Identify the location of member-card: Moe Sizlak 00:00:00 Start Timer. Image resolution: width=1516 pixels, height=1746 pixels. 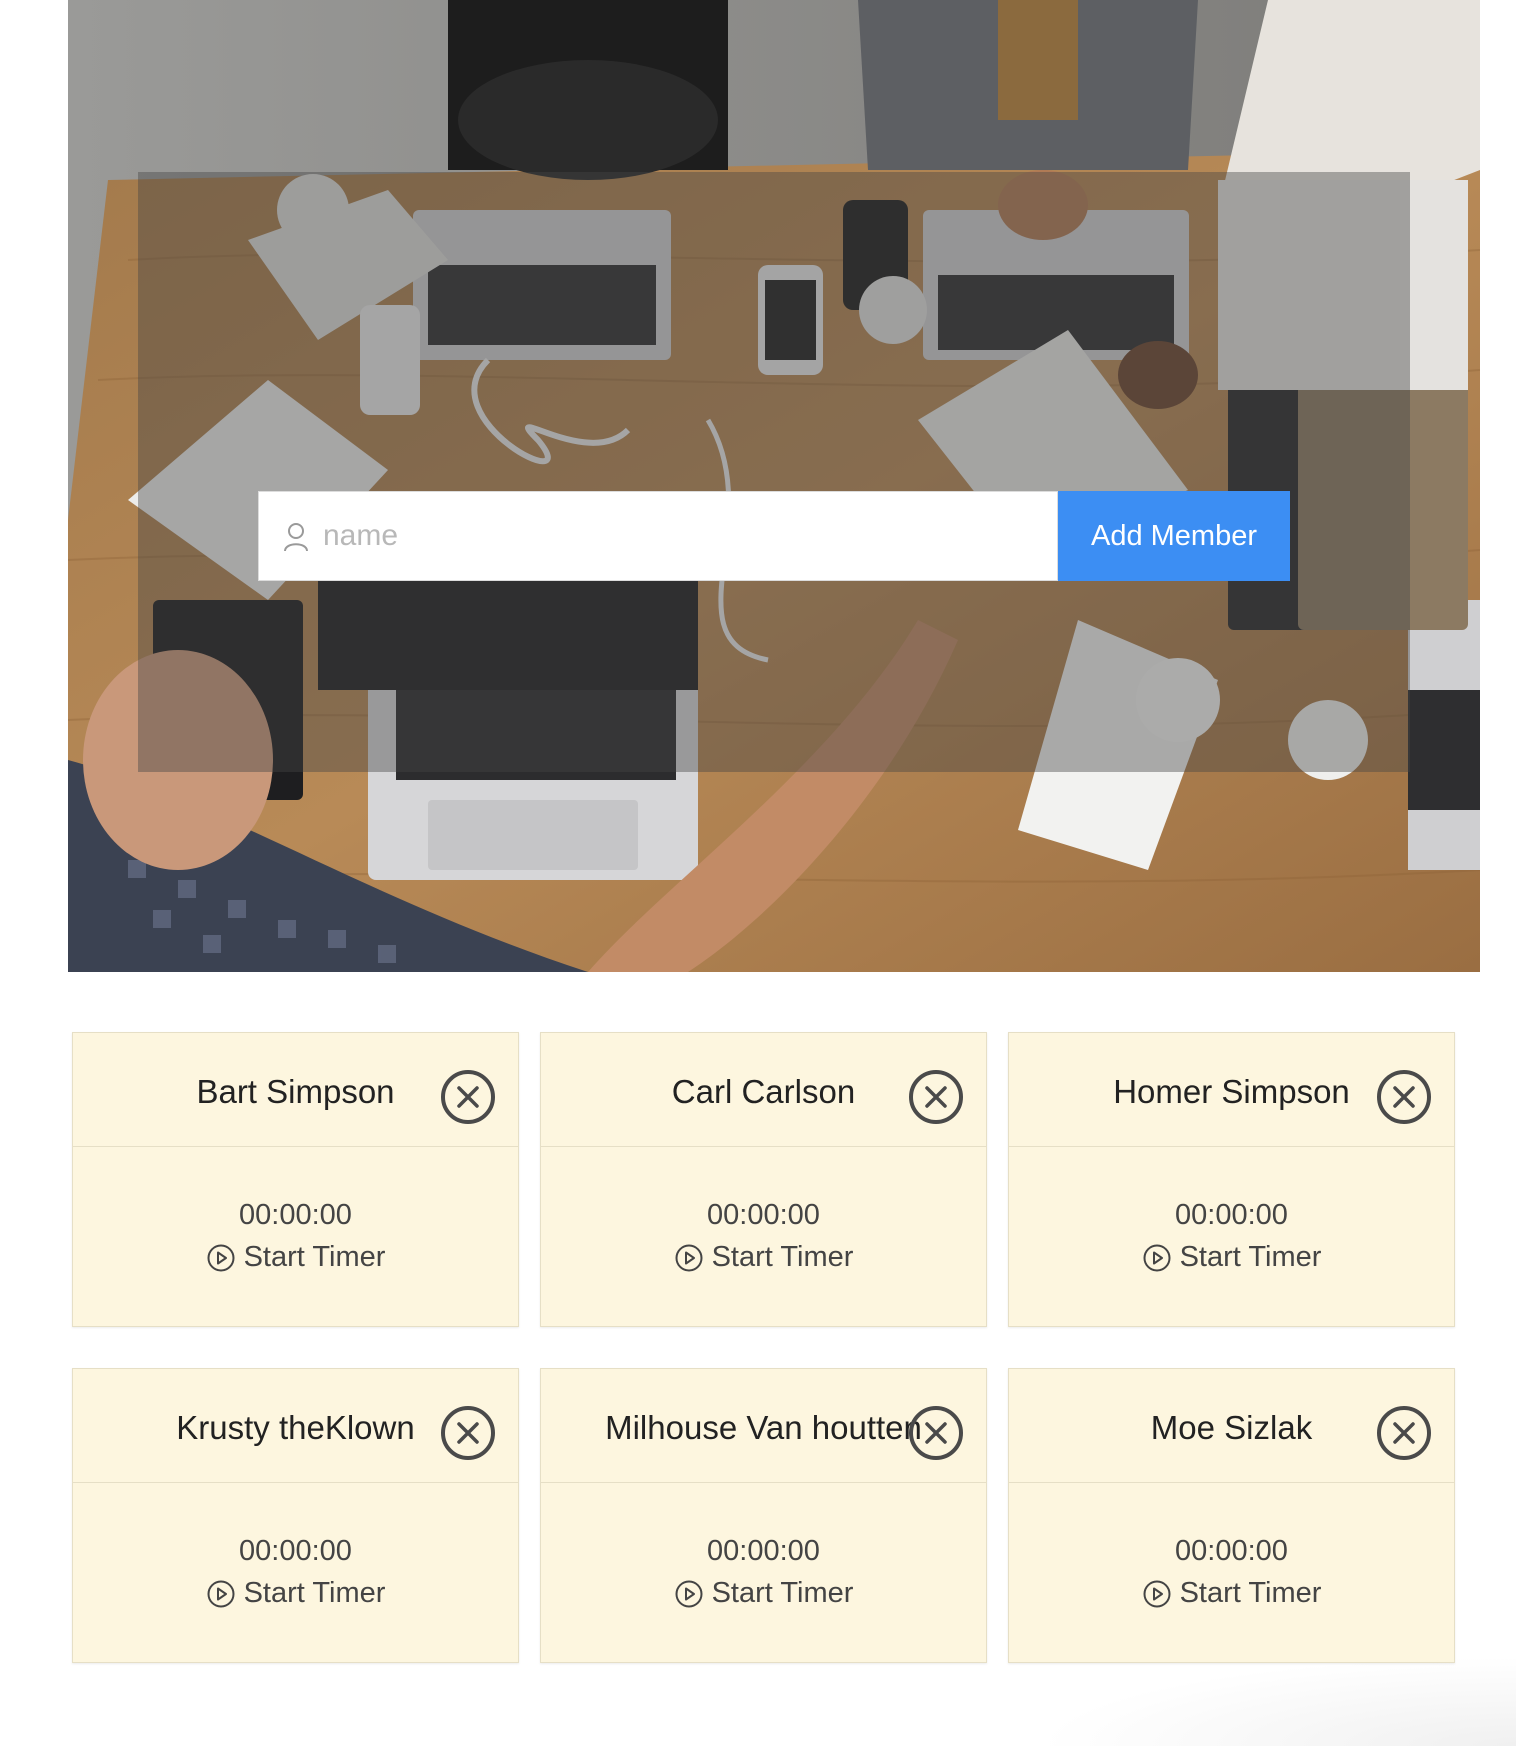
(1231, 1515).